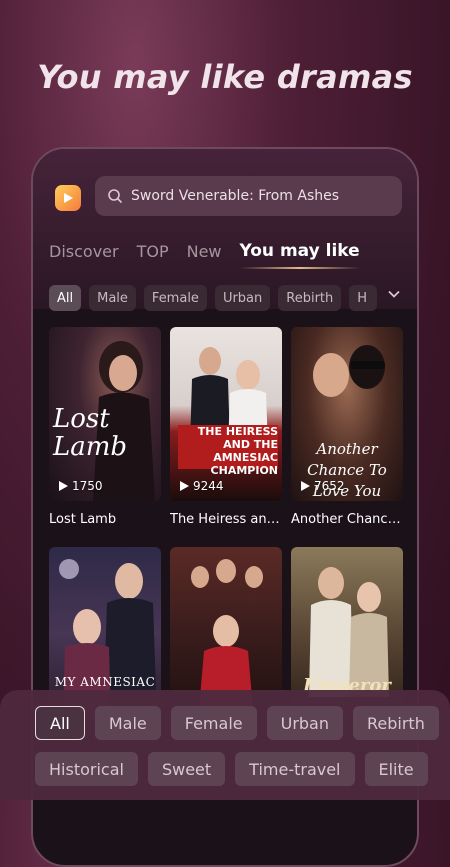  What do you see at coordinates (347, 519) in the screenshot?
I see `drama-title: Another Chance to Love You` at bounding box center [347, 519].